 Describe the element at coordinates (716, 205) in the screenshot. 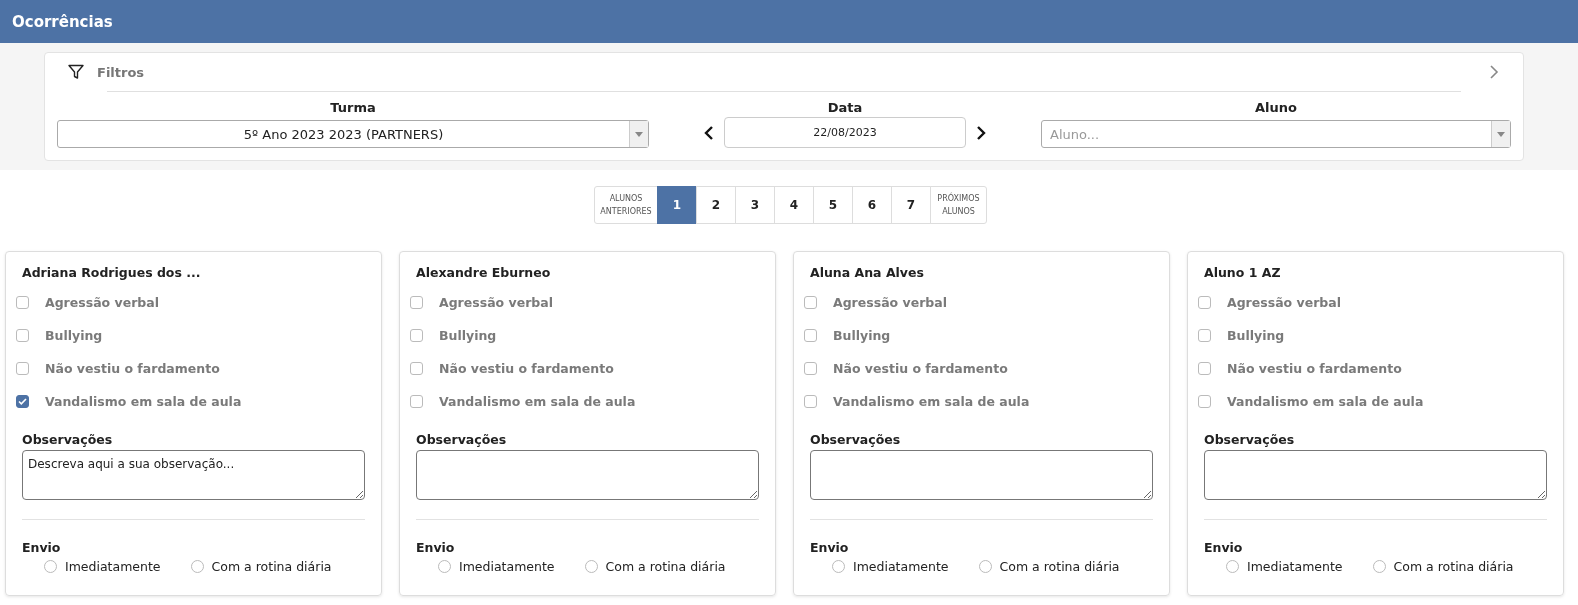

I see `page-button: 2` at that location.